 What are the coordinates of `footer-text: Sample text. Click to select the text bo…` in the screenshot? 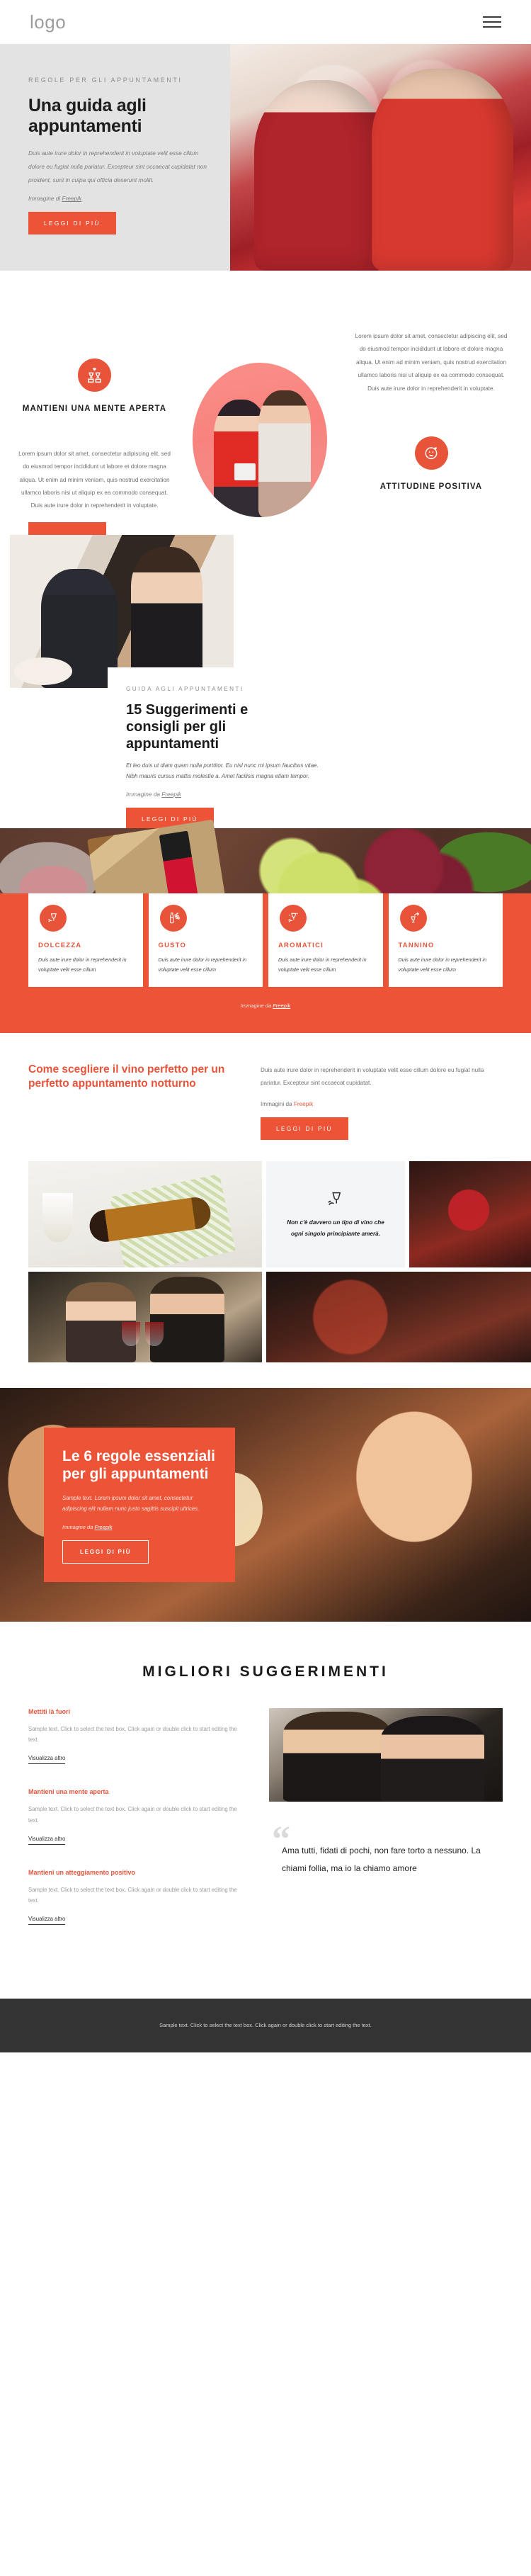 It's located at (265, 2025).